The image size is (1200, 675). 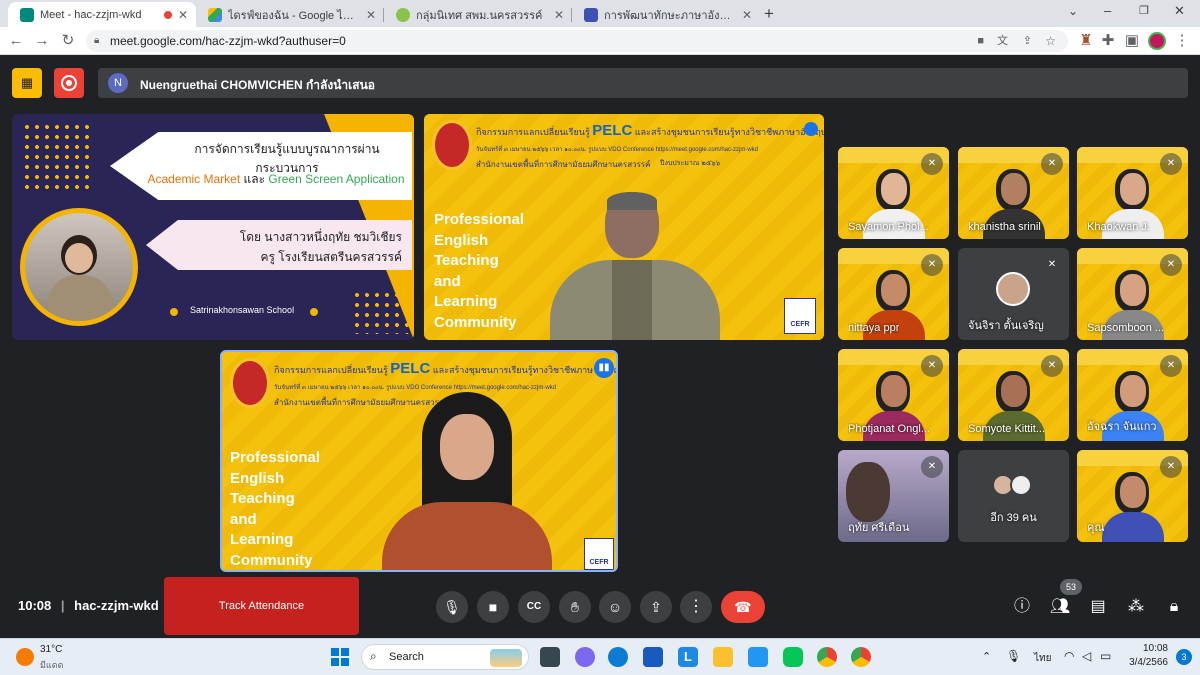 I want to click on chat-button: ▤, so click(x=1098, y=607).